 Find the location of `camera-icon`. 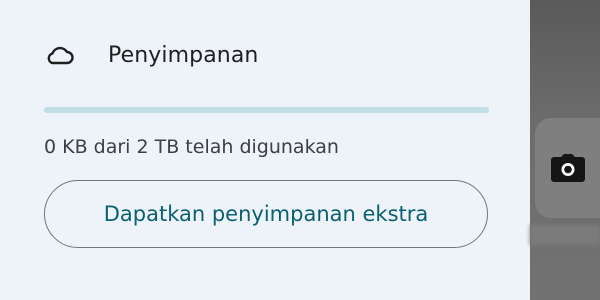

camera-icon is located at coordinates (568, 168).